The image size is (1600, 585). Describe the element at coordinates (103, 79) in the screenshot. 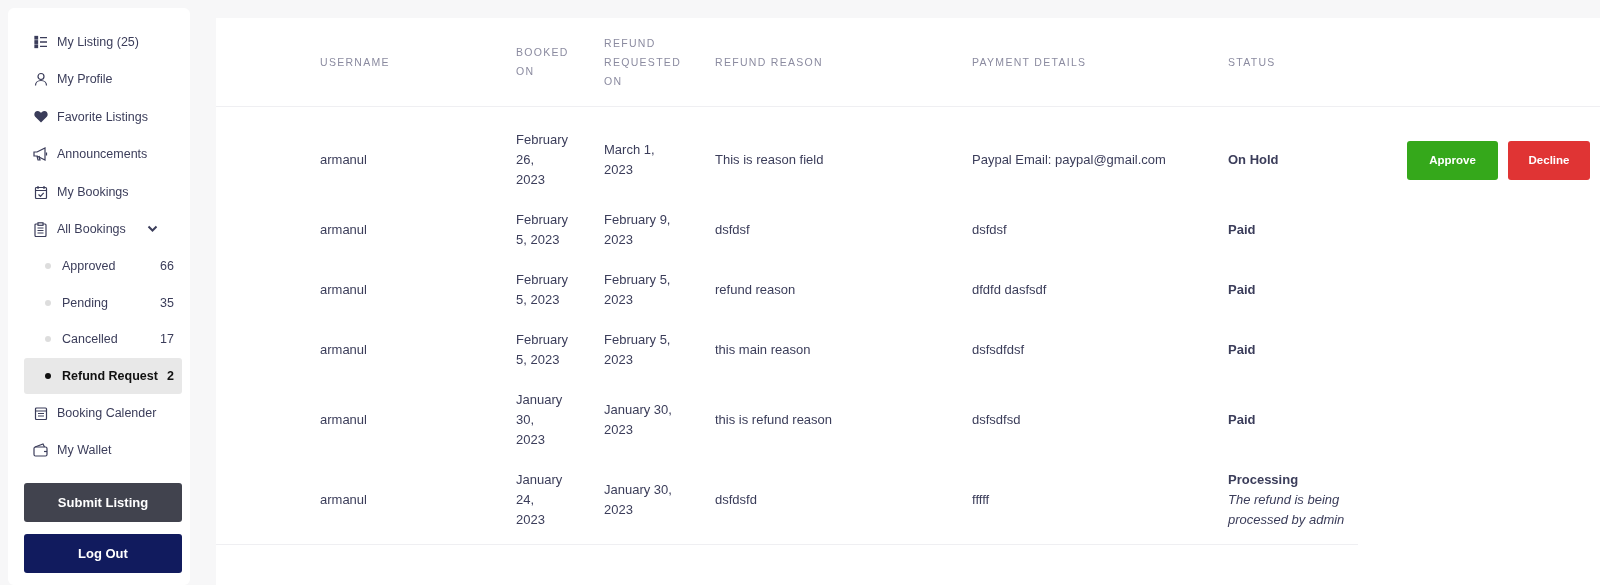

I see `sidebar-item: My Profile` at that location.